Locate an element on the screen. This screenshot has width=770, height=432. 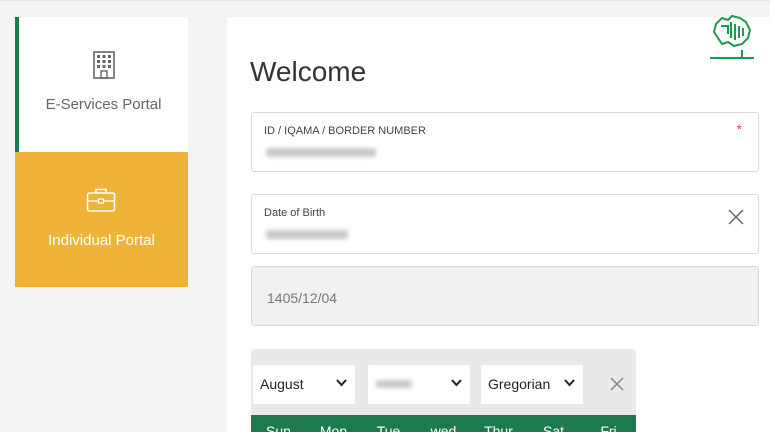
date-of-birth-field: Date of Birth is located at coordinates (505, 224).